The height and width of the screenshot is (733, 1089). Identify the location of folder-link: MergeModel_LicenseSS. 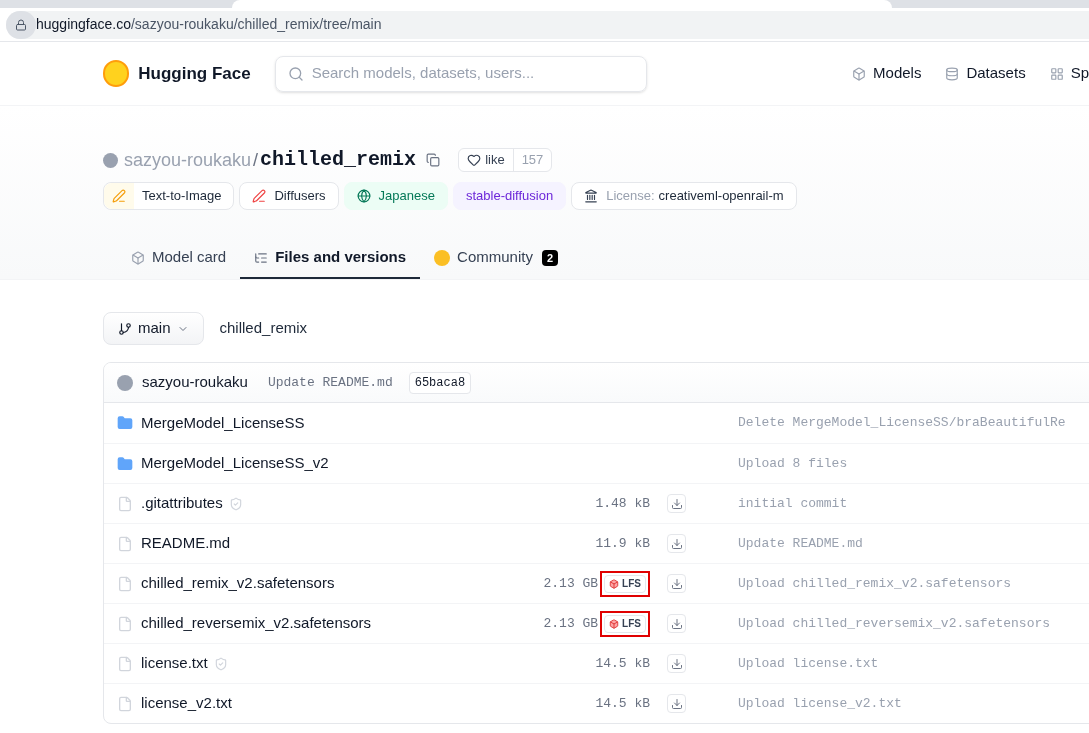
(223, 423).